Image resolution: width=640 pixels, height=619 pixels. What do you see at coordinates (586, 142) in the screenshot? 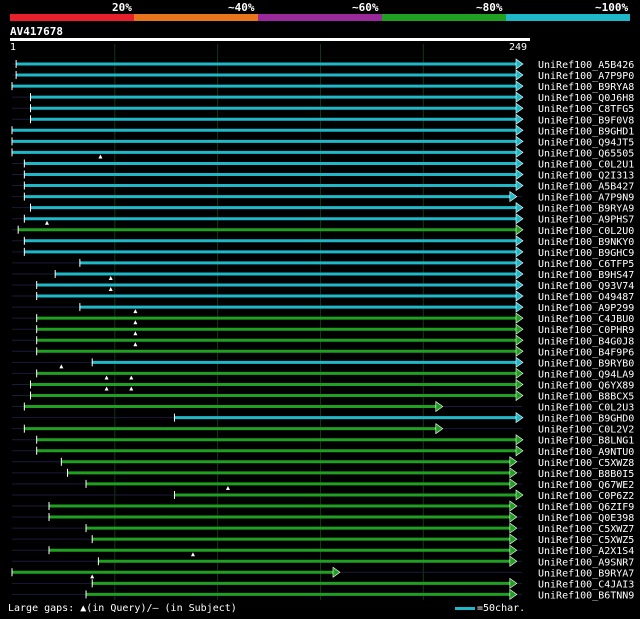
I see `hit-label: UniRef100_Q94JT5` at bounding box center [586, 142].